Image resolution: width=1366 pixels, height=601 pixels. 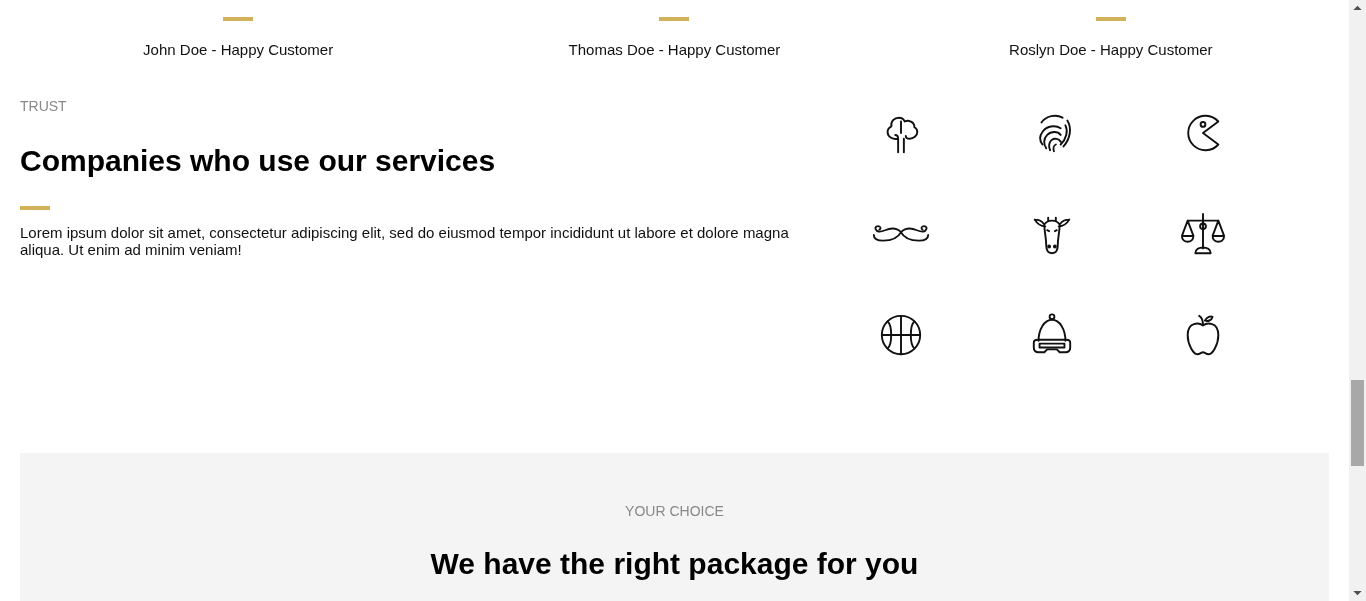 I want to click on section-eyebrow: YOUR CHOICE, so click(x=674, y=511).